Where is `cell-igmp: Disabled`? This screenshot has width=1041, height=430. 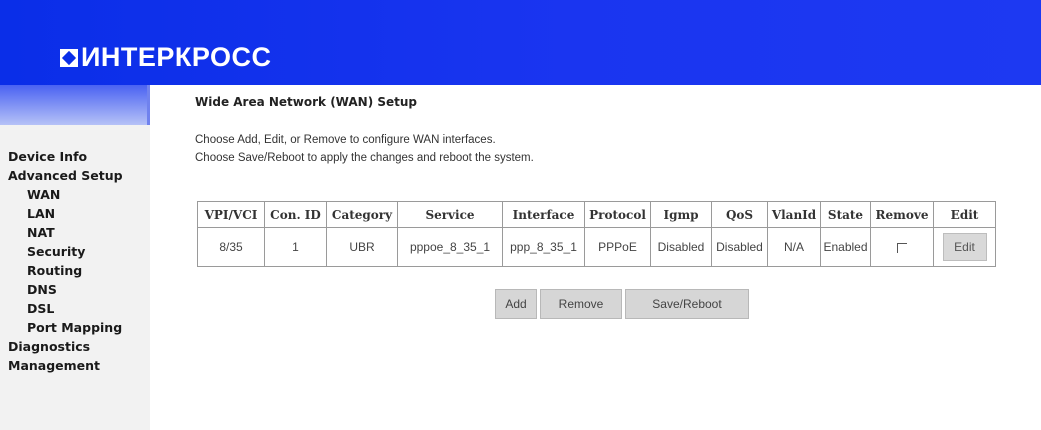 cell-igmp: Disabled is located at coordinates (681, 247).